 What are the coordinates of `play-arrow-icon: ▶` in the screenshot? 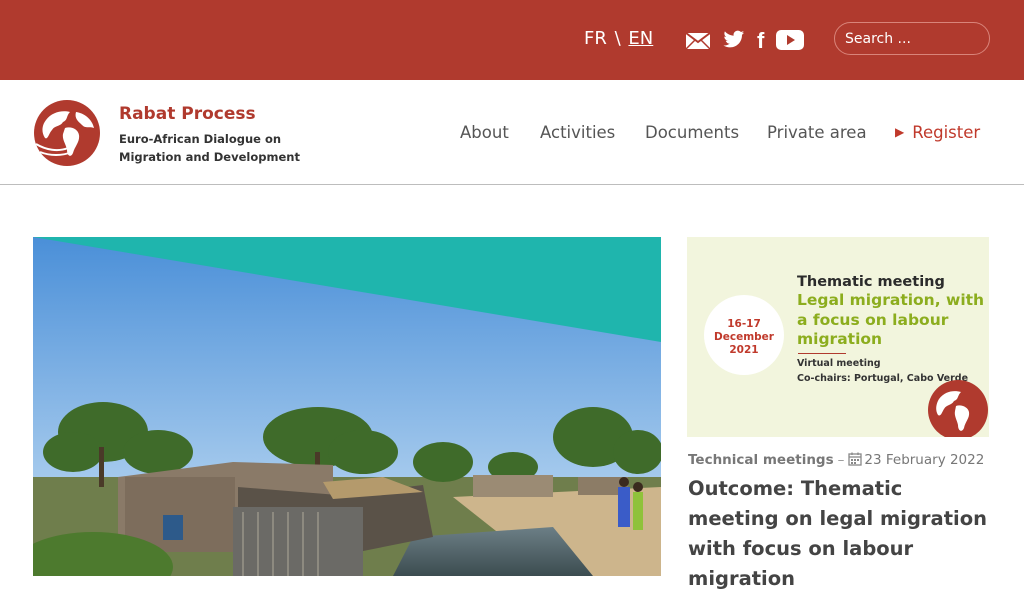 It's located at (900, 132).